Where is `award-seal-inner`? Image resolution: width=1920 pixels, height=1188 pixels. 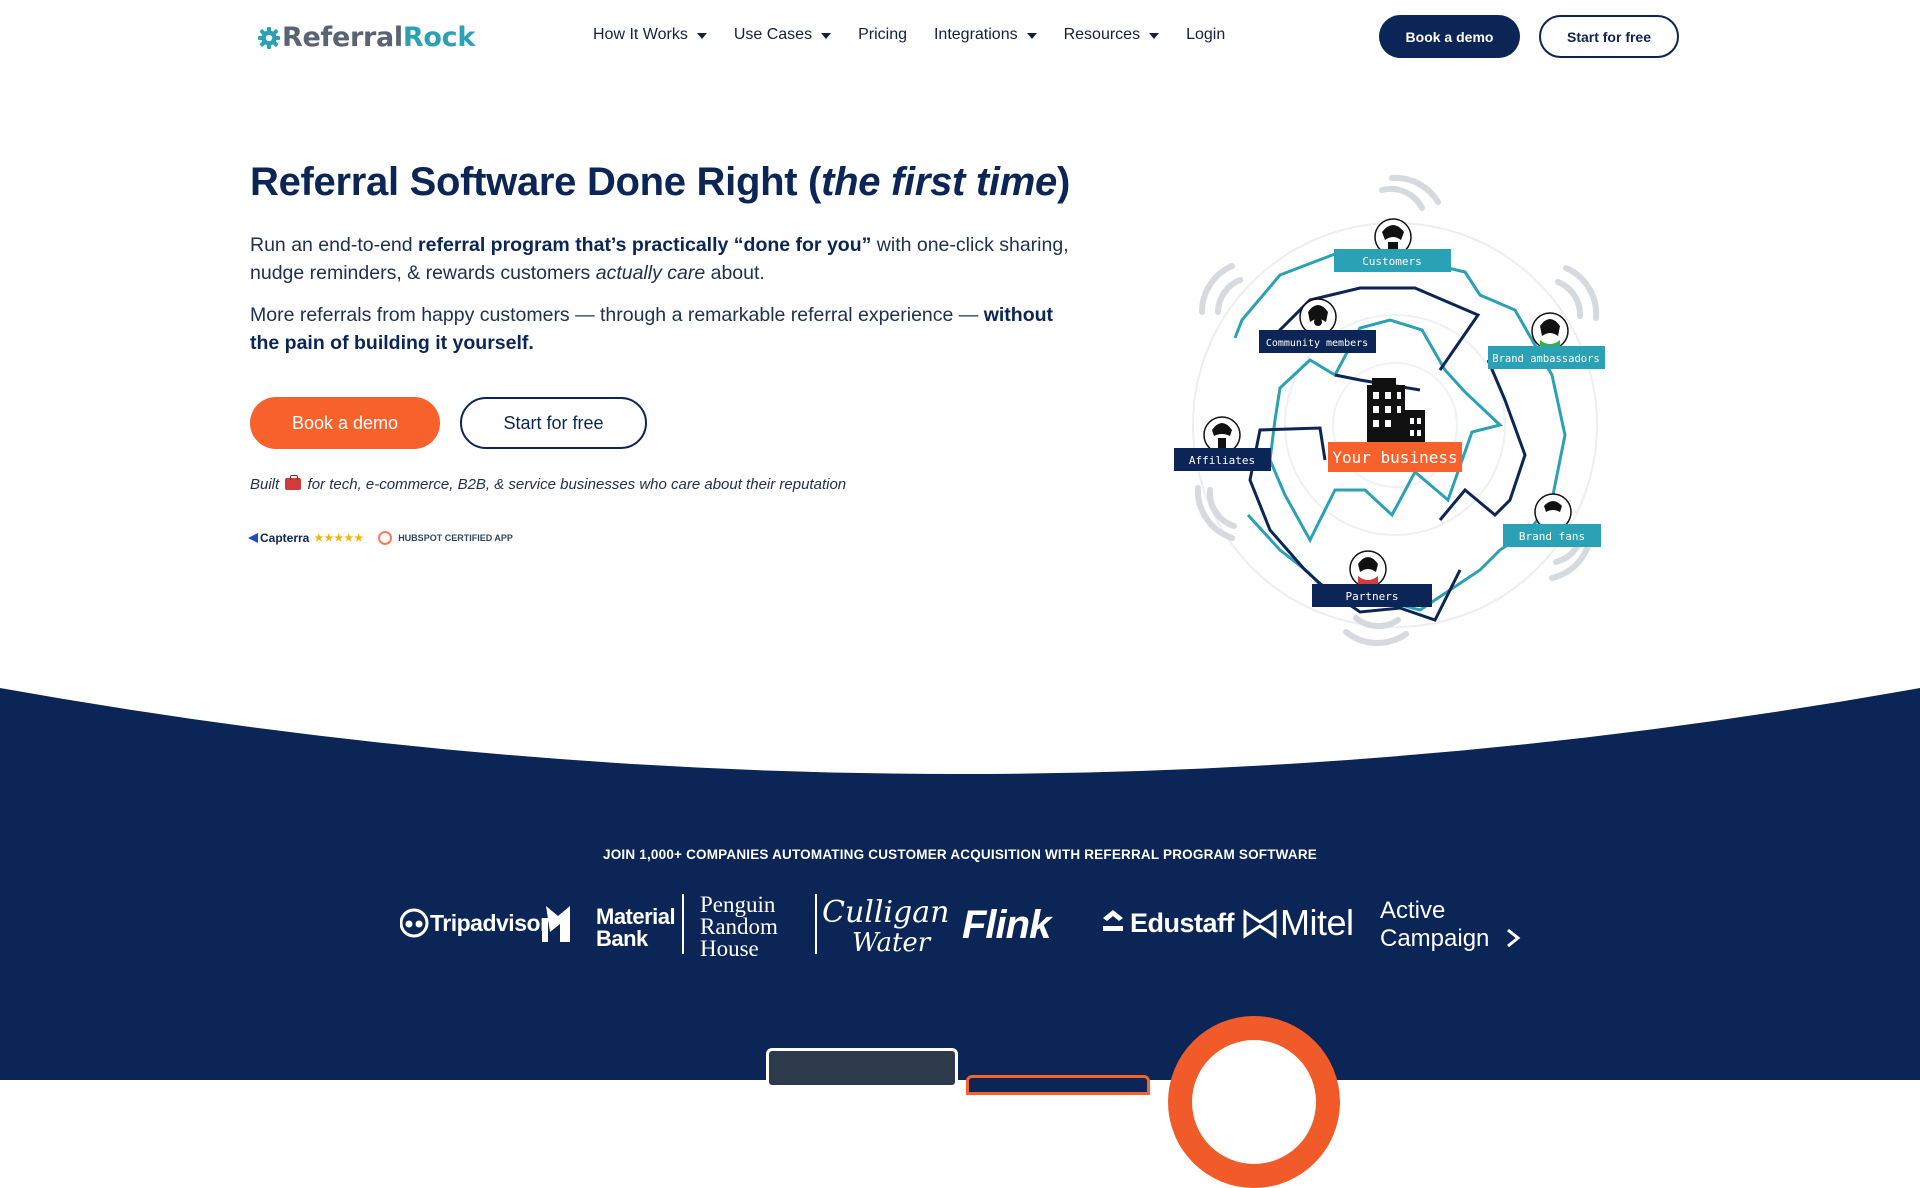 award-seal-inner is located at coordinates (1254, 1102).